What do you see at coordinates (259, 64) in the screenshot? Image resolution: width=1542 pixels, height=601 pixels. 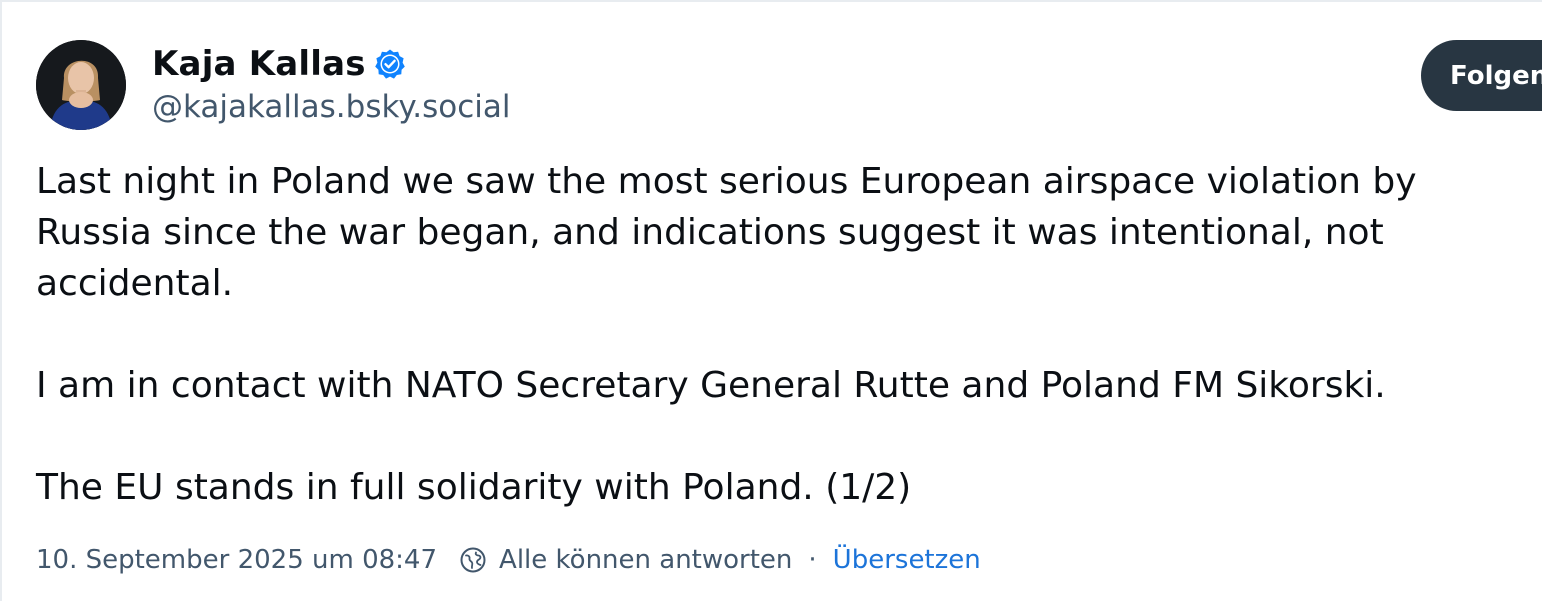 I see `author-display-name: Kaja Kallas` at bounding box center [259, 64].